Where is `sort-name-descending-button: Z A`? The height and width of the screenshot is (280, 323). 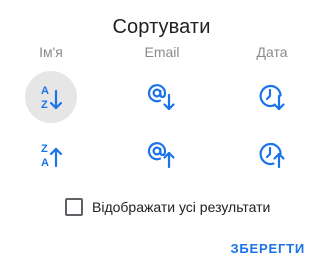
sort-name-descending-button: Z A is located at coordinates (51, 155).